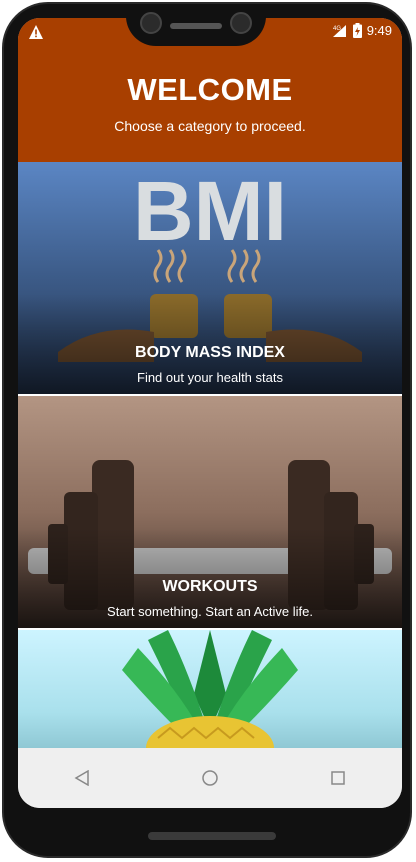 The height and width of the screenshot is (862, 416). Describe the element at coordinates (210, 611) in the screenshot. I see `category-subtitle: Start something. Start an Active life.` at that location.